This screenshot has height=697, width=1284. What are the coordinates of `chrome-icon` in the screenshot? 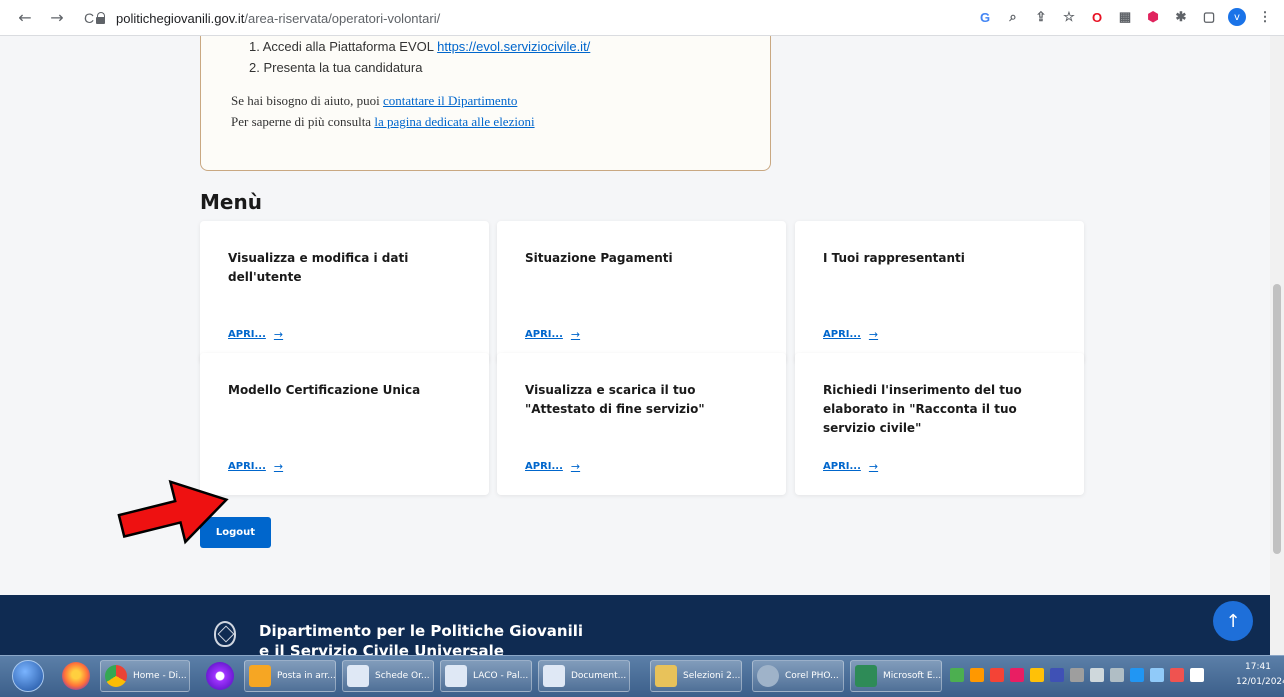 It's located at (116, 676).